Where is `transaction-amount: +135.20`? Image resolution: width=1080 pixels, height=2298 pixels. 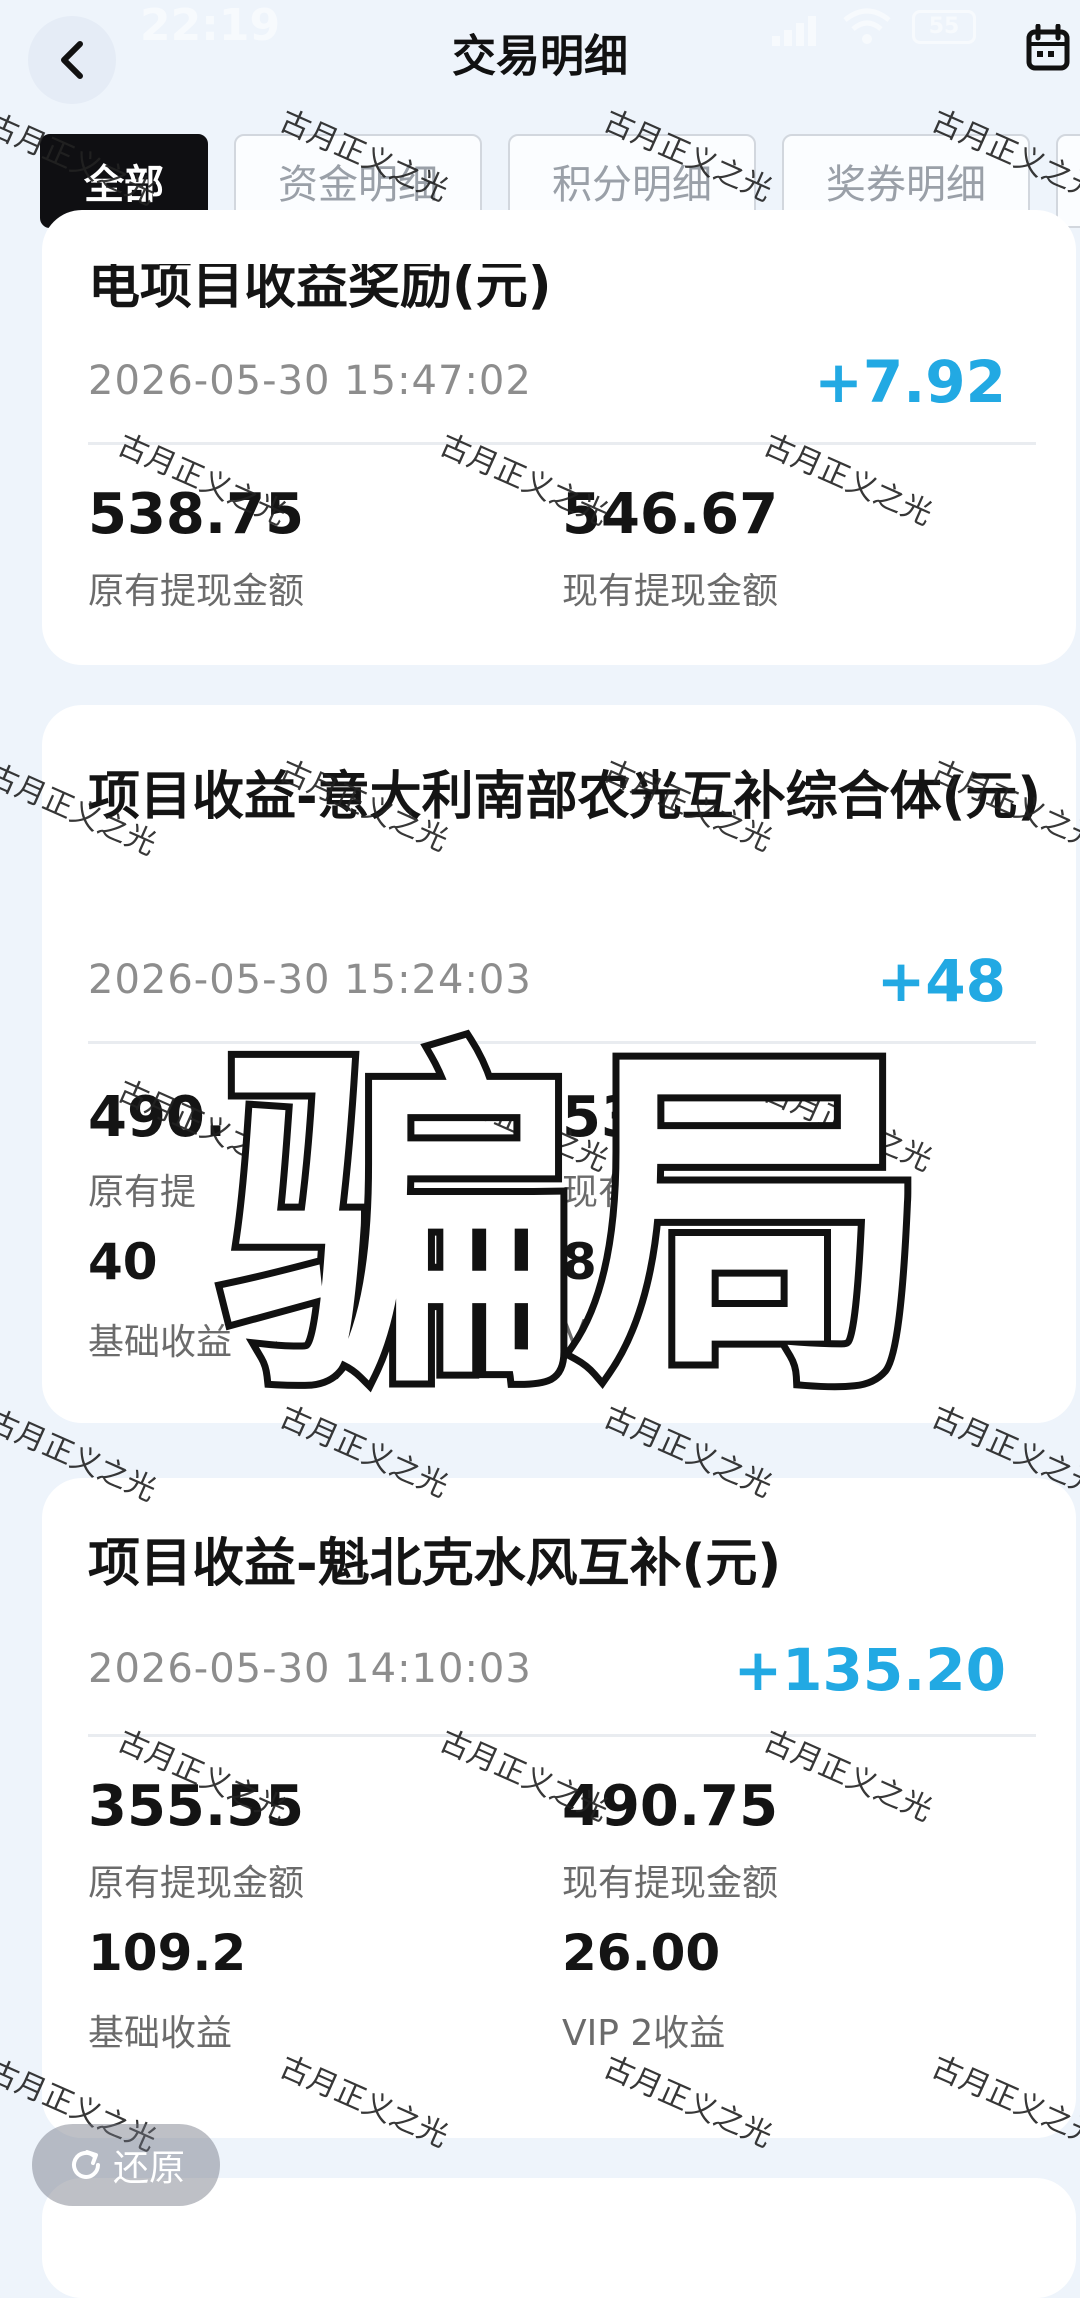
transaction-amount: +135.20 is located at coordinates (869, 1670).